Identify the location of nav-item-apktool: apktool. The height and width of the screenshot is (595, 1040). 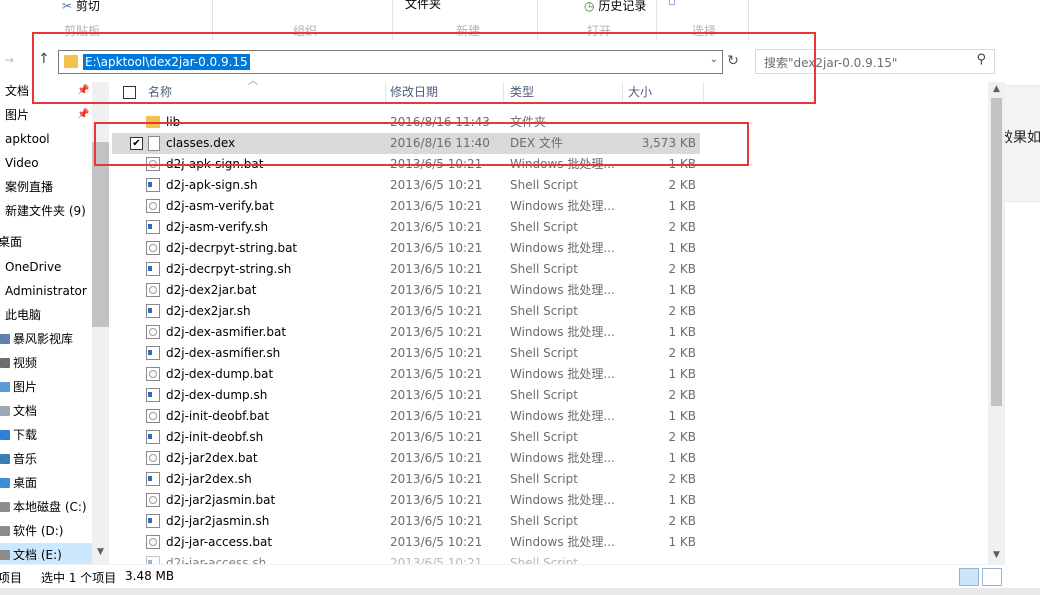
(27, 139).